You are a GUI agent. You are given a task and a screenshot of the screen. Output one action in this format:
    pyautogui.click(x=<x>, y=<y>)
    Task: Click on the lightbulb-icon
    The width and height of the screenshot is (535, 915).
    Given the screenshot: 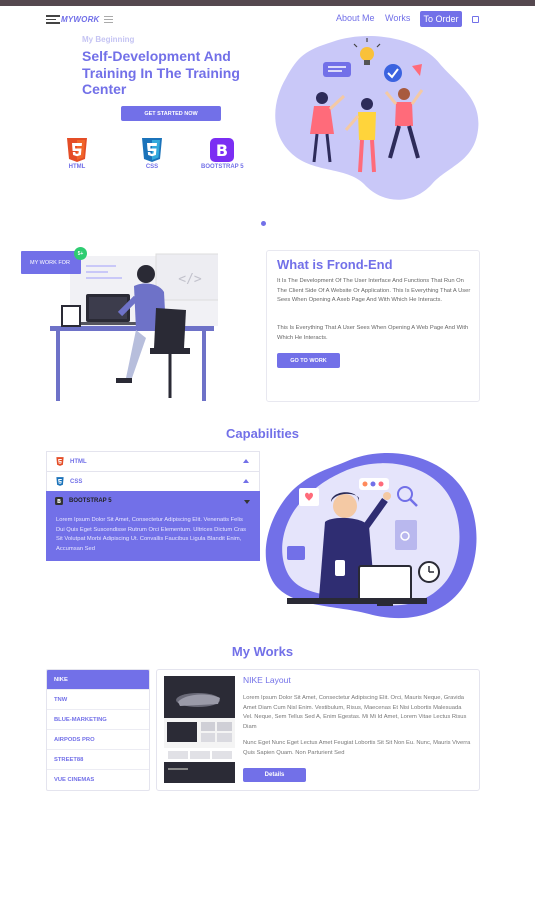 What is the action you would take?
    pyautogui.click(x=367, y=54)
    